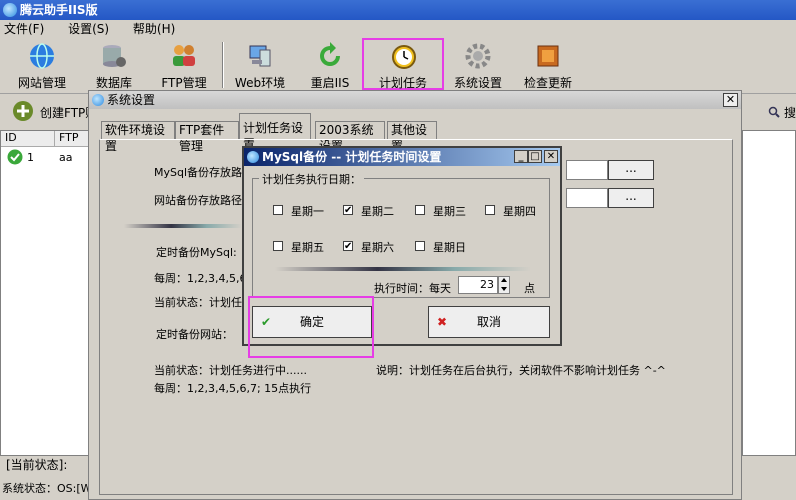  I want to click on hour-unit: 点, so click(529, 288).